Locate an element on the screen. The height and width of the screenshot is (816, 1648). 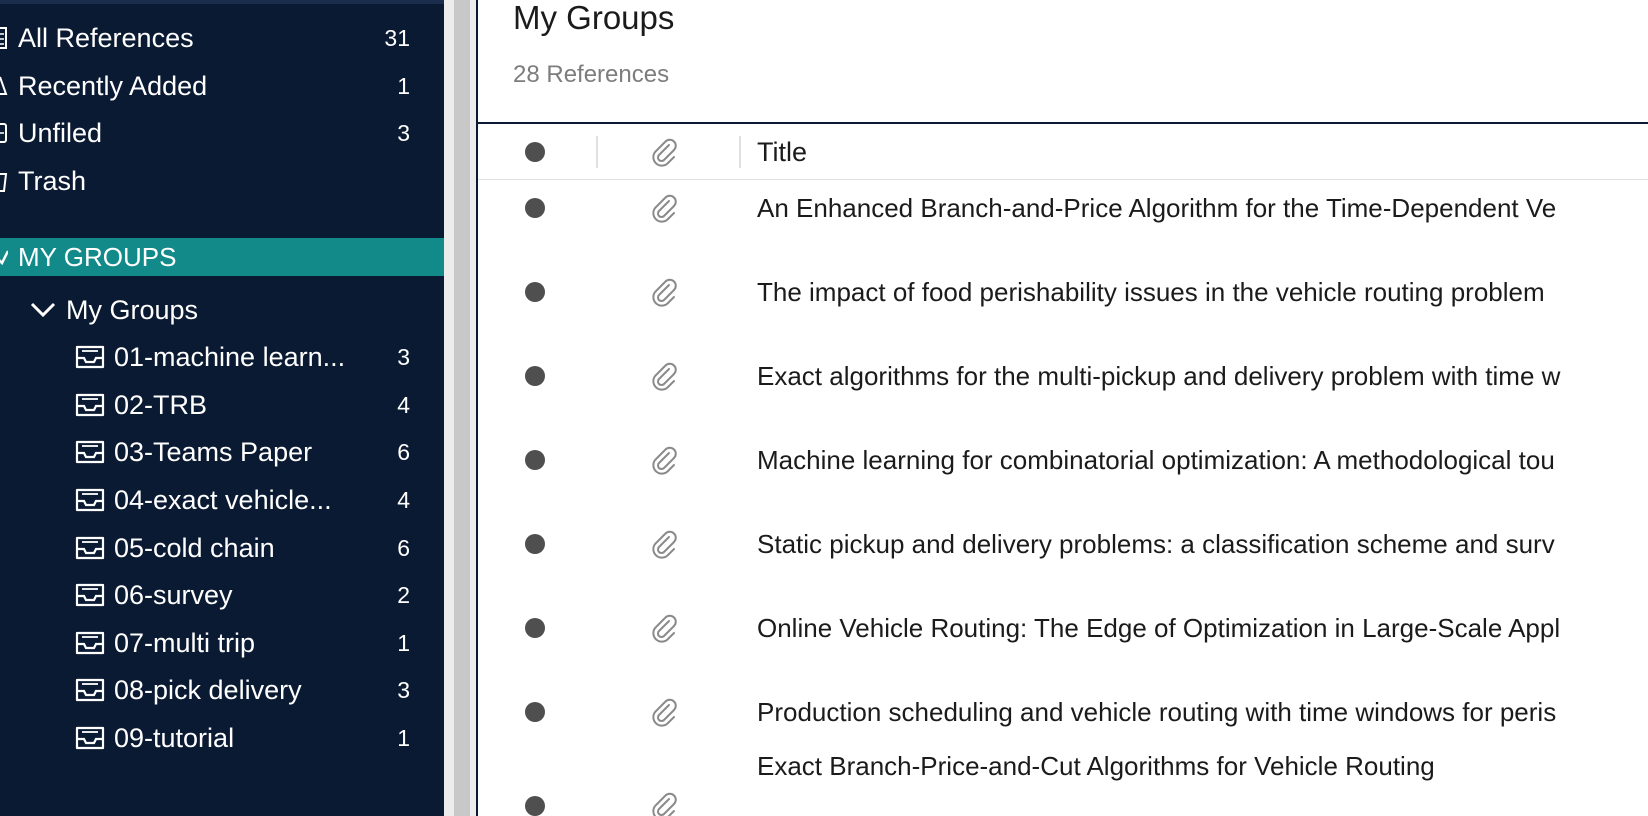
collection-item: 09-tutorial 1 is located at coordinates (222, 738).